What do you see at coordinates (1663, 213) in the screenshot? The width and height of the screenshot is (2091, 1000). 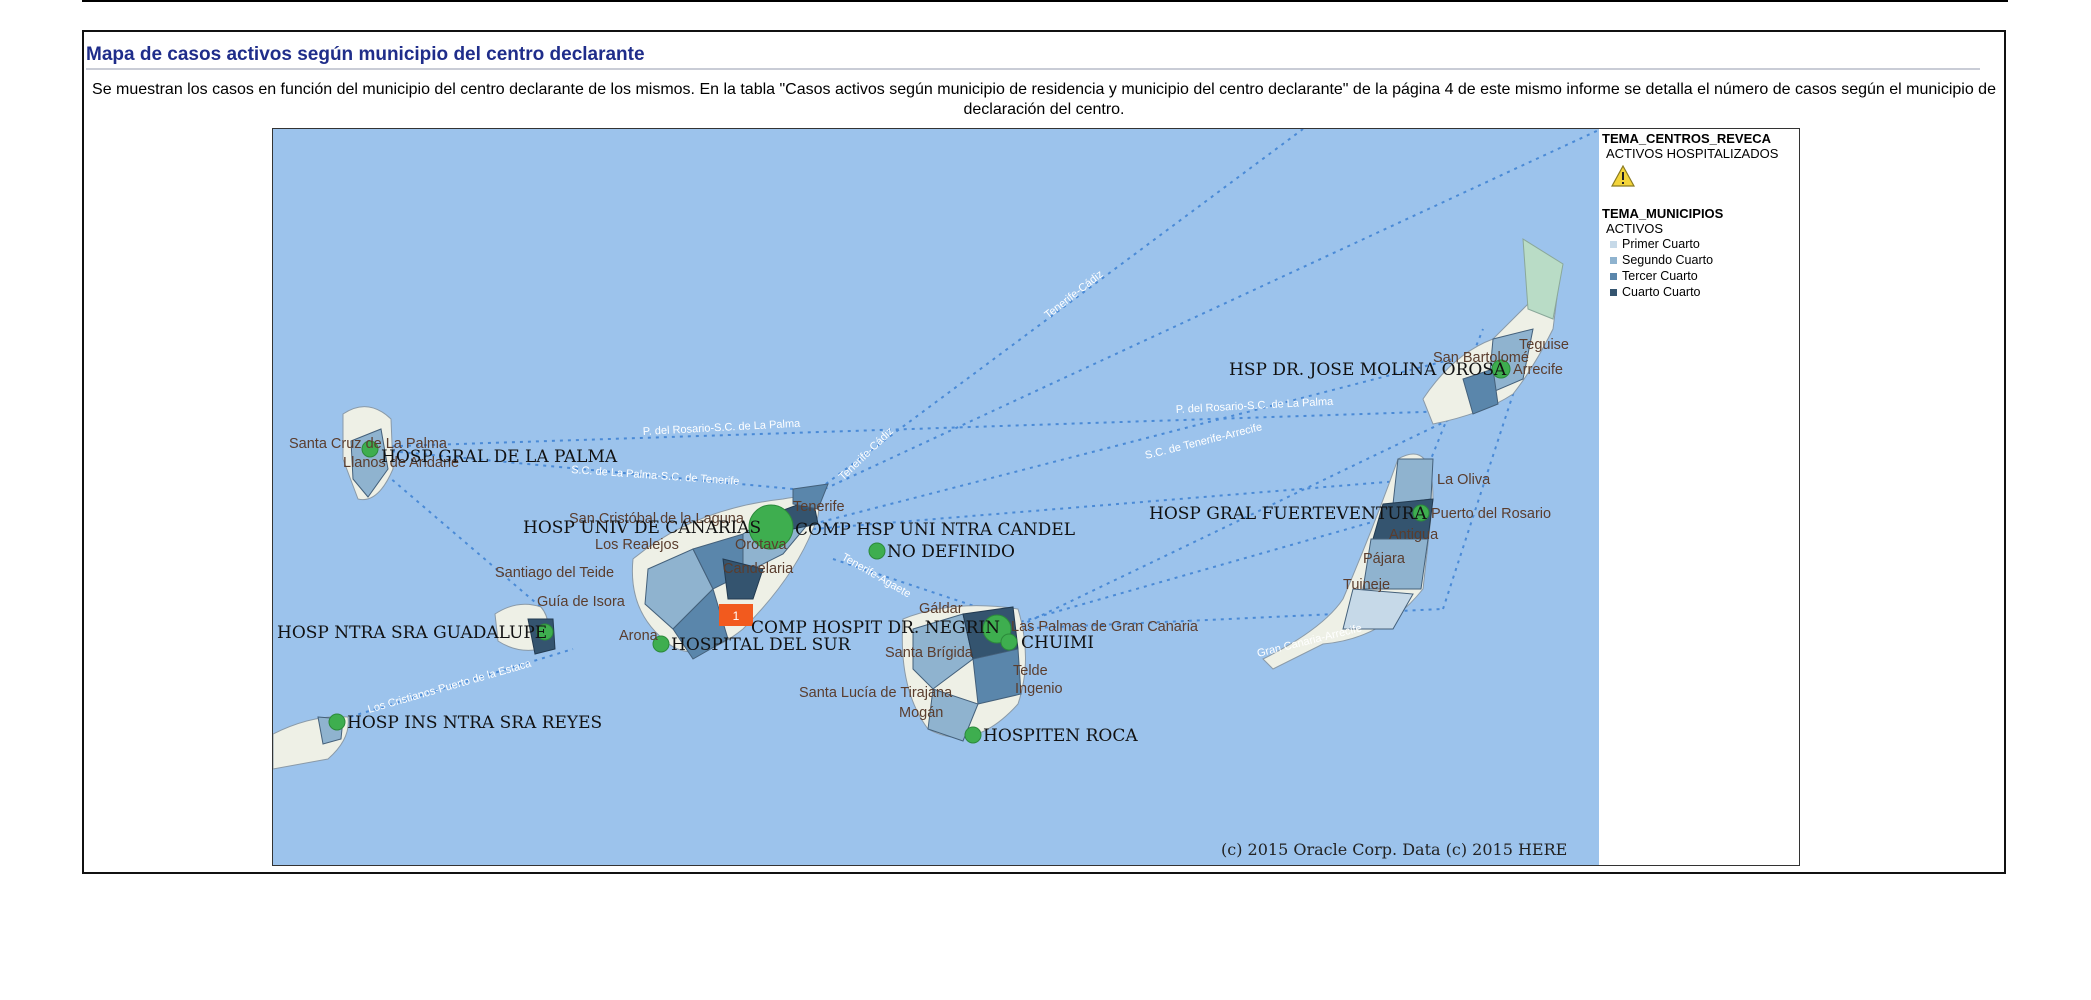 I see `legend-group-municipios-title: TEMA_MUNICIPIOS` at bounding box center [1663, 213].